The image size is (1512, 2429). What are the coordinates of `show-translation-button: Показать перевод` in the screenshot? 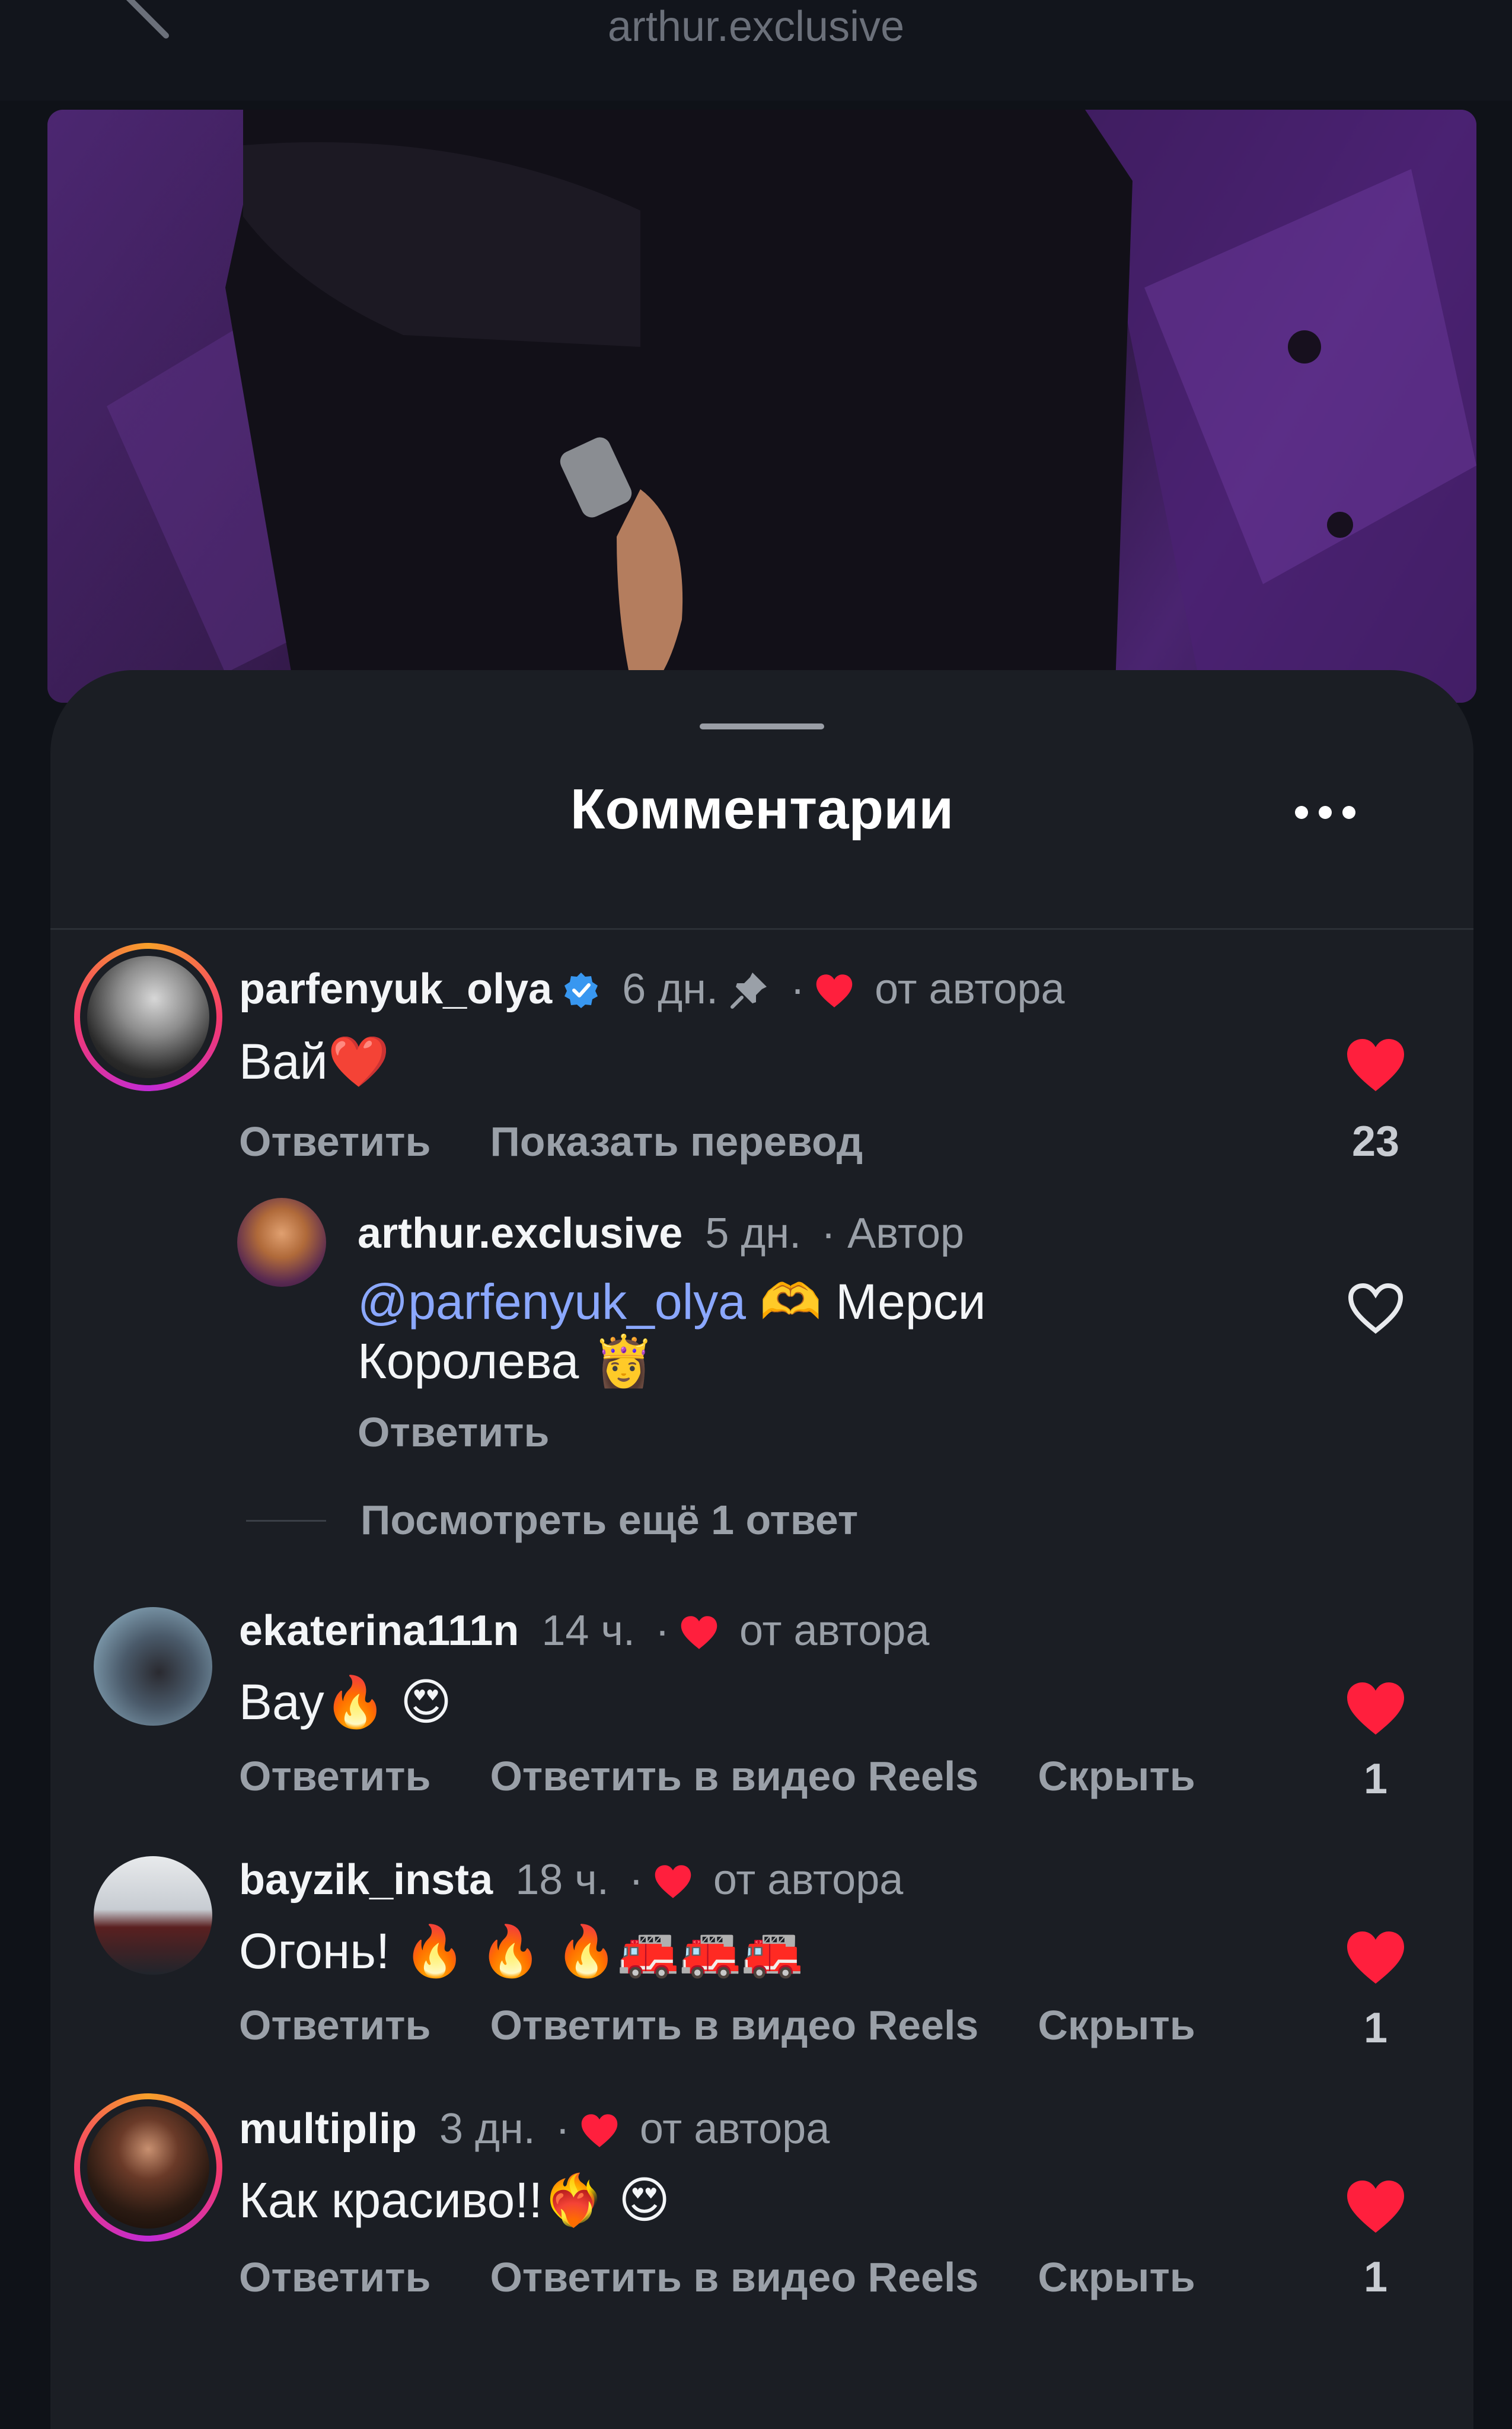 It's located at (676, 1141).